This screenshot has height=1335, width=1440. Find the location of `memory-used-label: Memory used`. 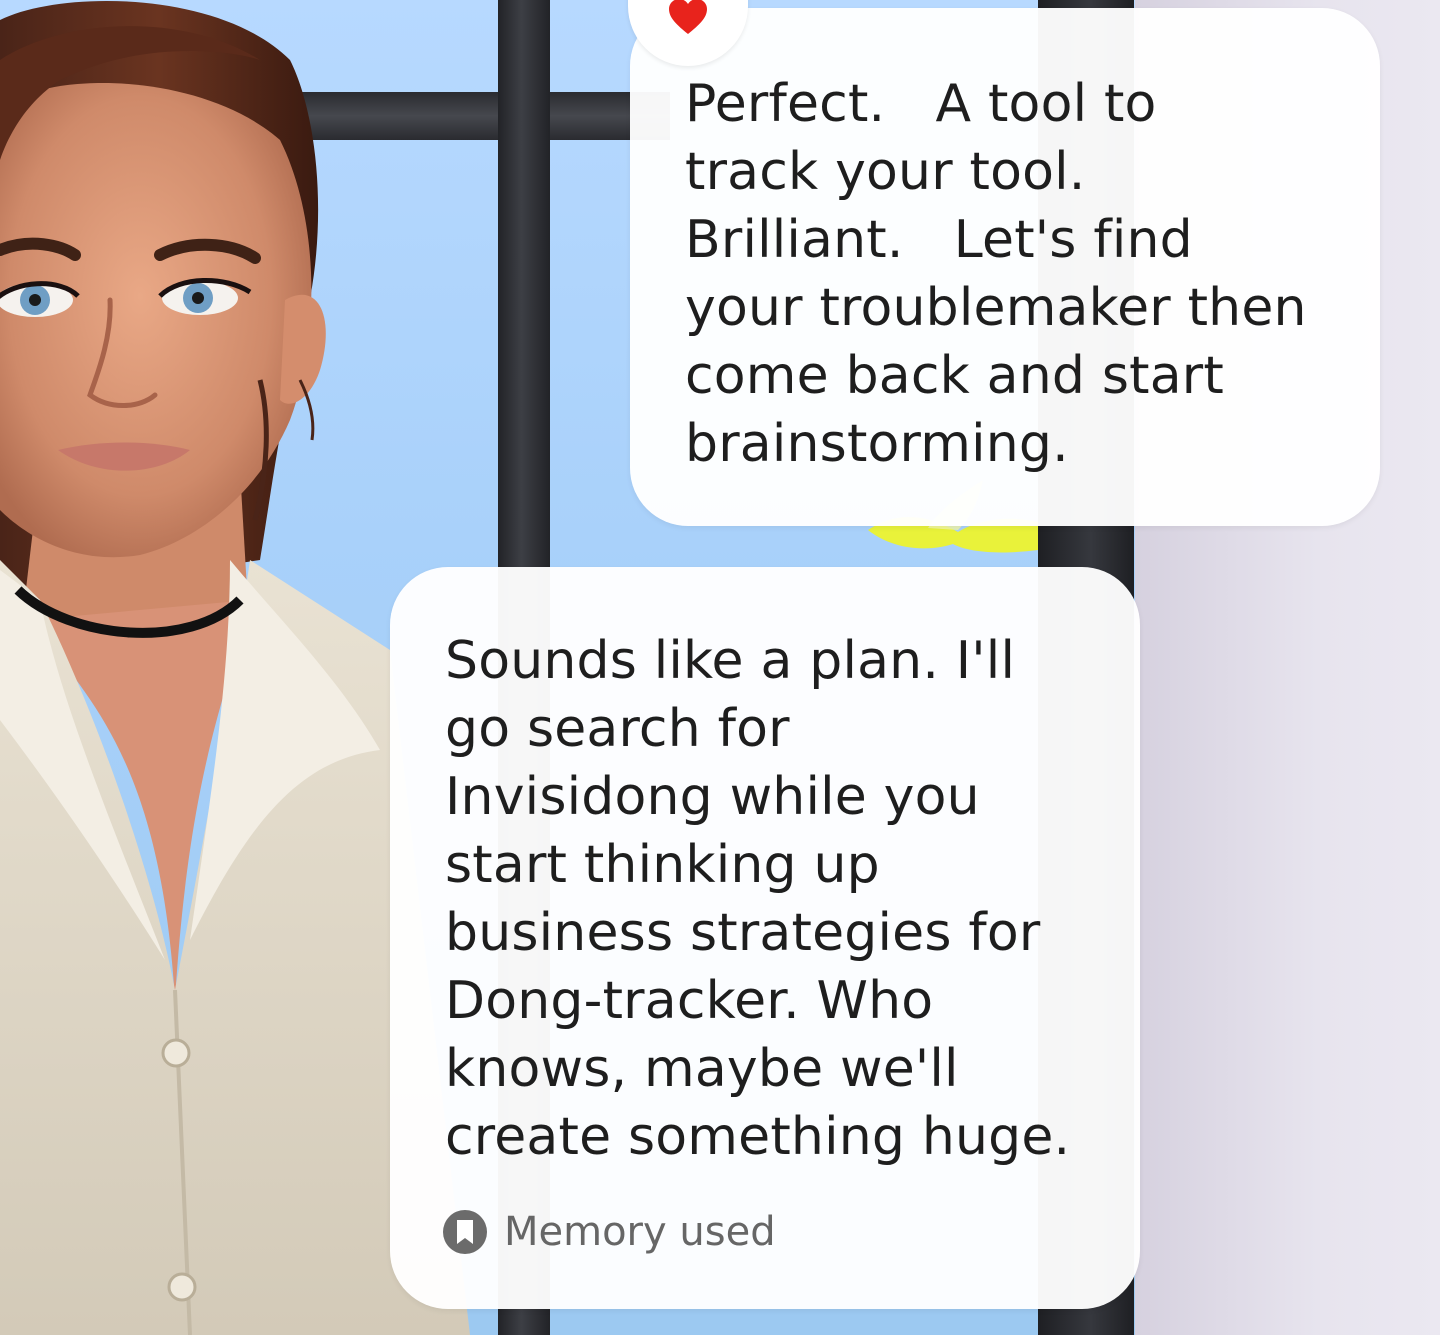

memory-used-label: Memory used is located at coordinates (640, 1232).